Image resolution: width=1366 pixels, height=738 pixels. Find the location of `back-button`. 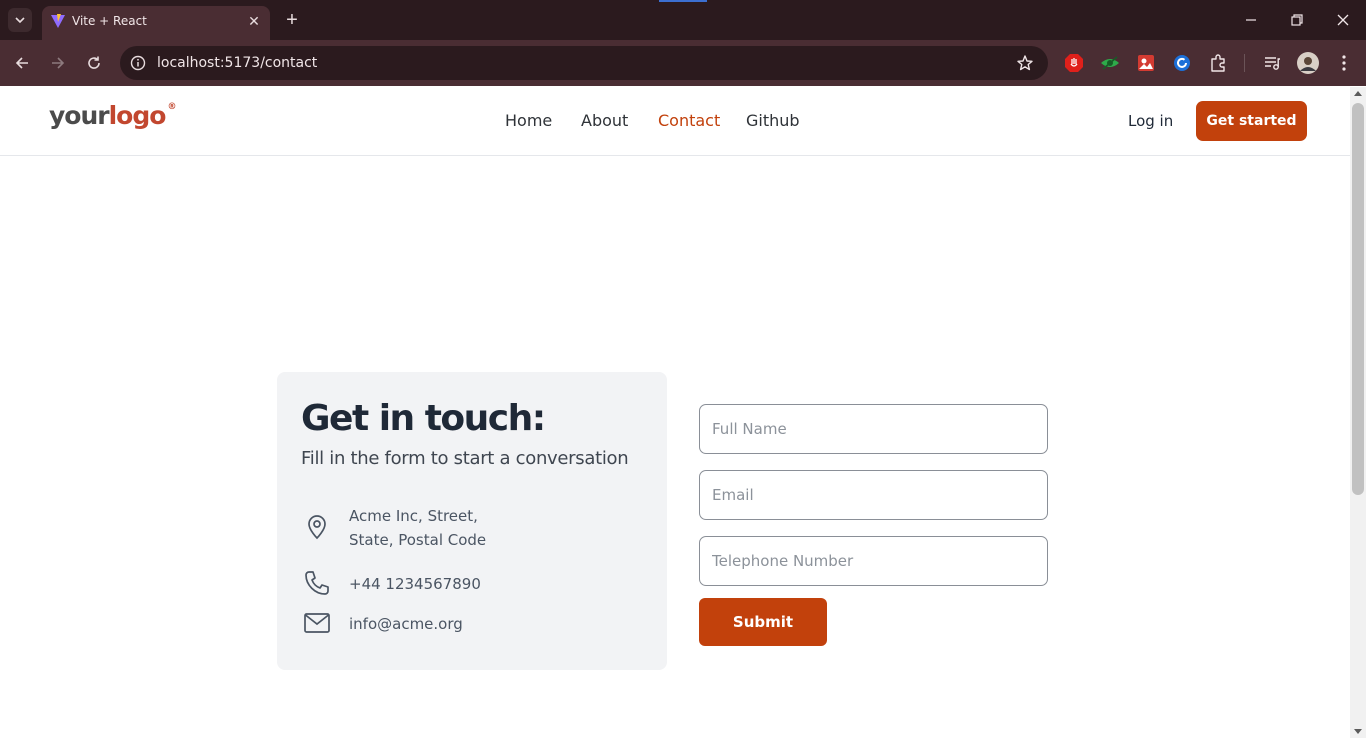

back-button is located at coordinates (22, 63).